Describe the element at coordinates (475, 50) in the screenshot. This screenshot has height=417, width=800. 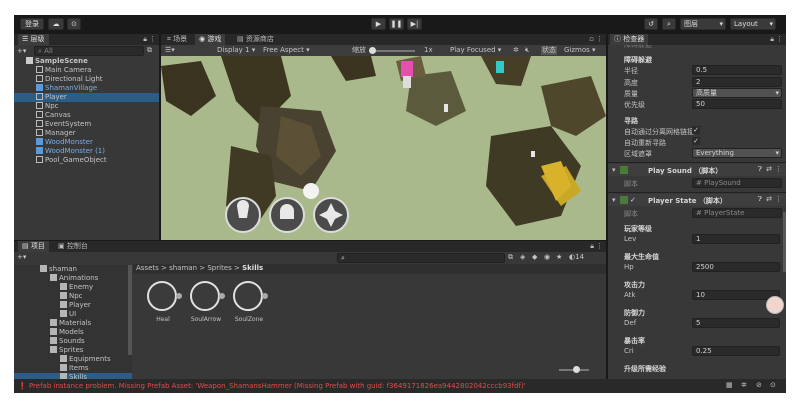
I see `play-mode-dropdown: Play Focused ▾` at that location.